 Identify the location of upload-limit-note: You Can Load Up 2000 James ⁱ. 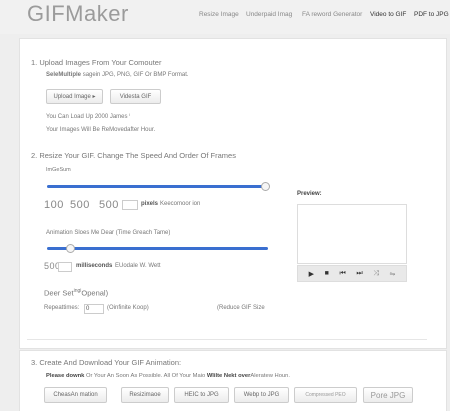
(88, 116).